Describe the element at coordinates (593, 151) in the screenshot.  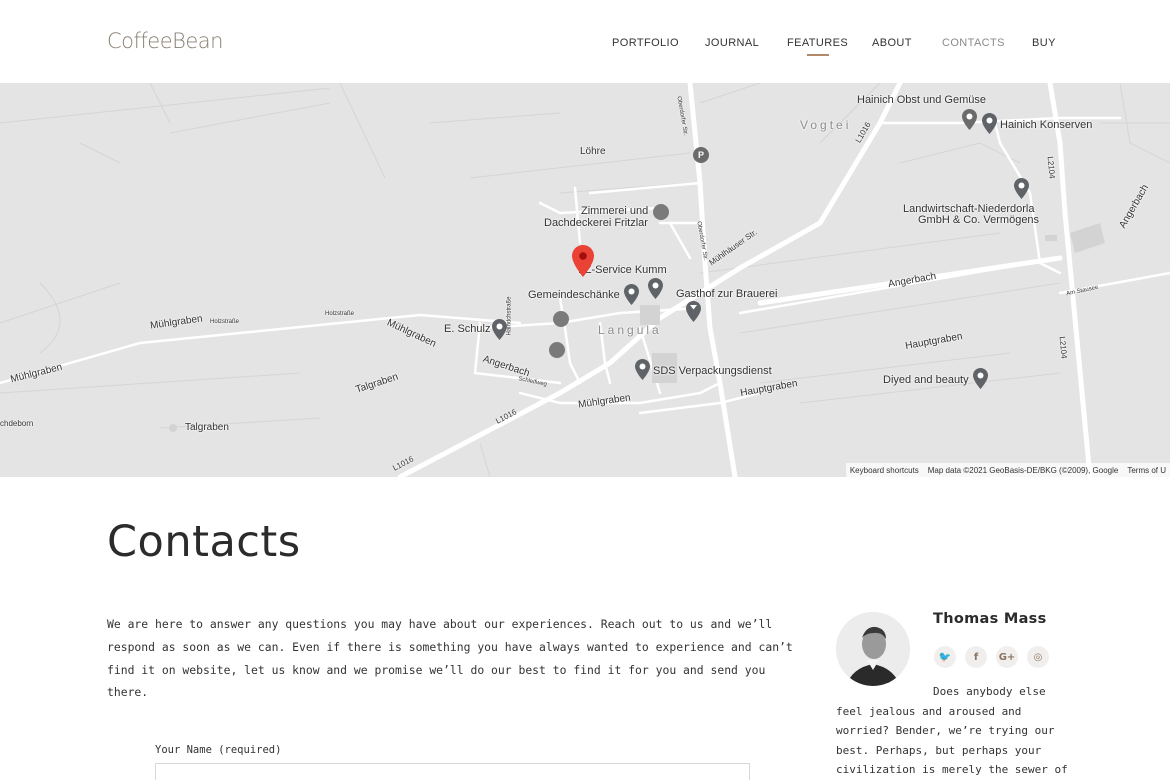
I see `map-place-label: Löhre` at that location.